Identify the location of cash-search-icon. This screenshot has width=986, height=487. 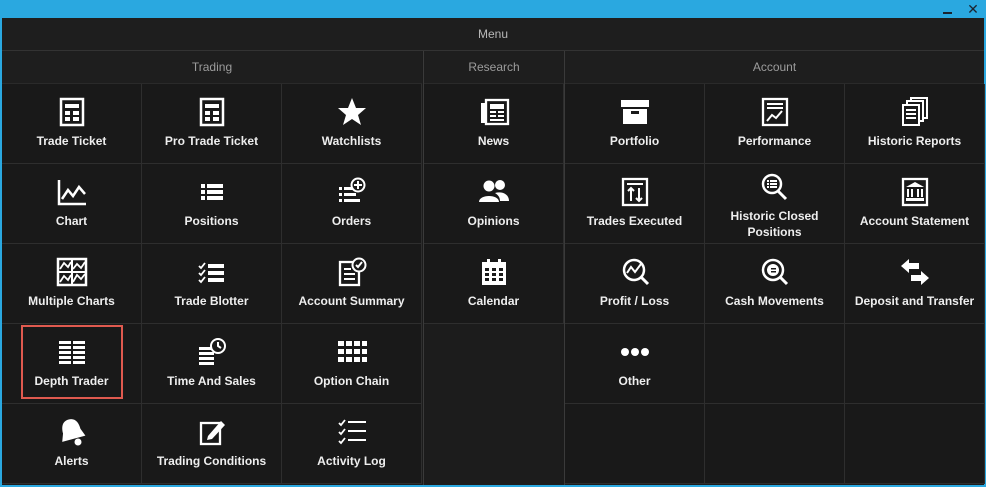
(774, 272).